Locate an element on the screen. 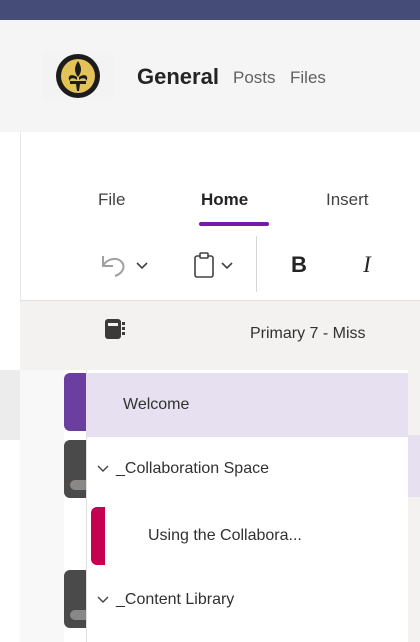 This screenshot has height=642, width=420. notebook-title: Primary 7 - Miss is located at coordinates (308, 334).